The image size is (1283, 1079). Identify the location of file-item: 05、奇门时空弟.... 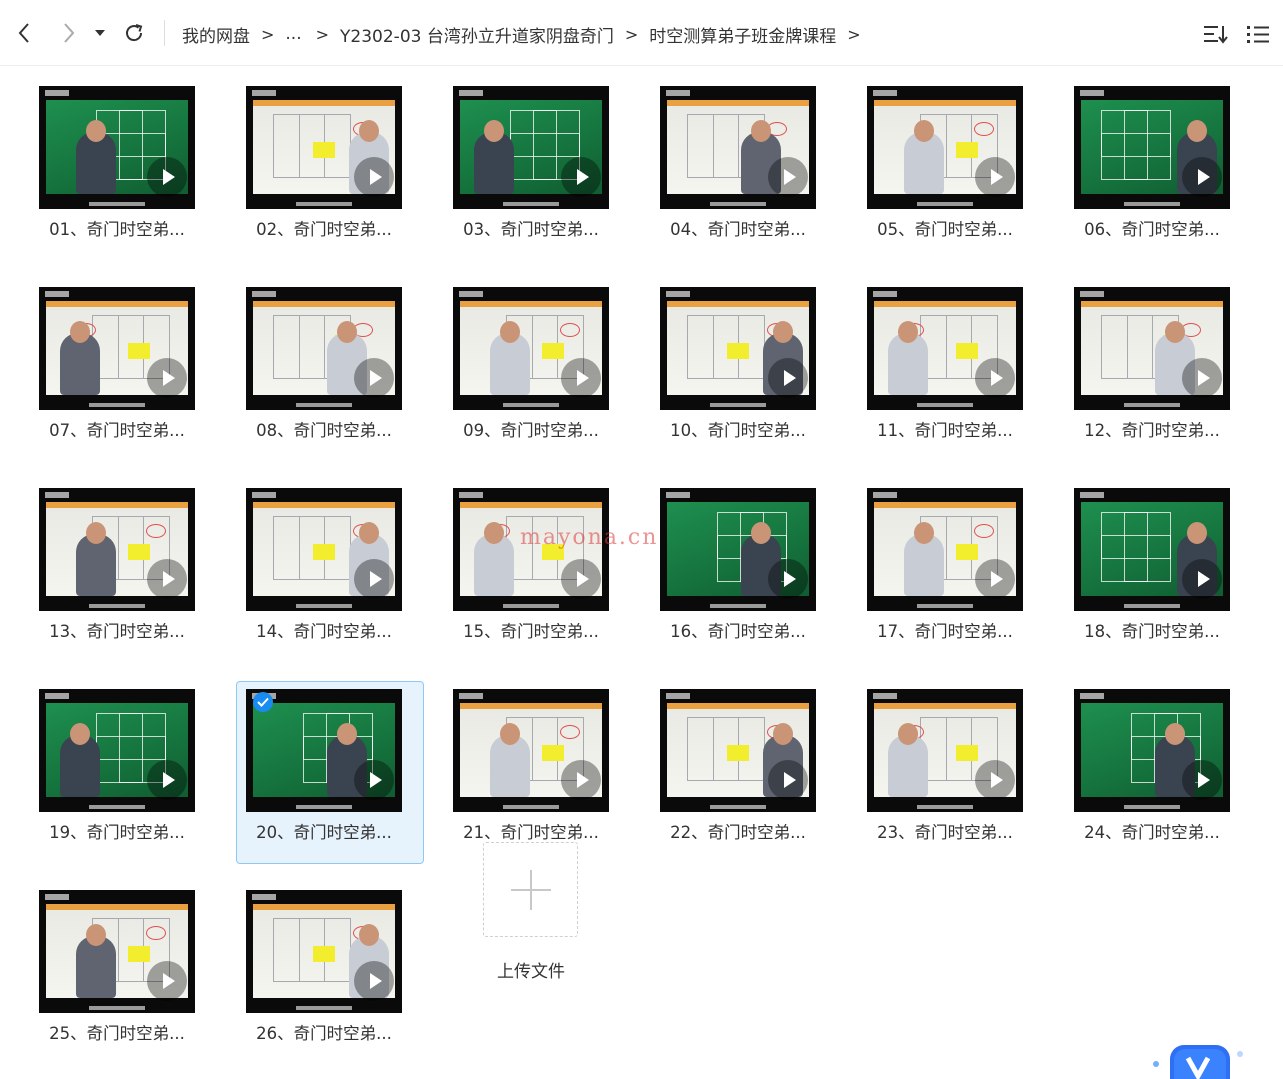
(951, 169).